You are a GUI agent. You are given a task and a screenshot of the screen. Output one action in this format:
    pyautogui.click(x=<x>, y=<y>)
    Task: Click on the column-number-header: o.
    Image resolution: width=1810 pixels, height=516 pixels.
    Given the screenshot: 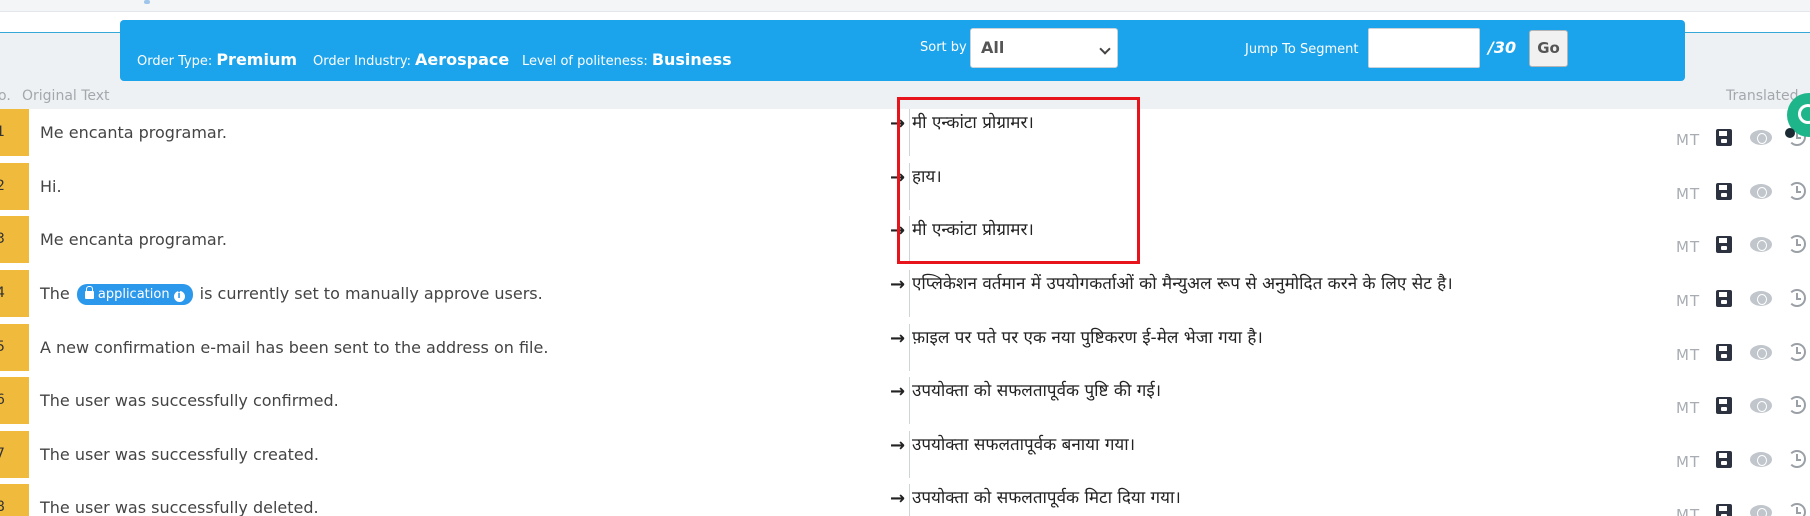 What is the action you would take?
    pyautogui.click(x=5, y=96)
    